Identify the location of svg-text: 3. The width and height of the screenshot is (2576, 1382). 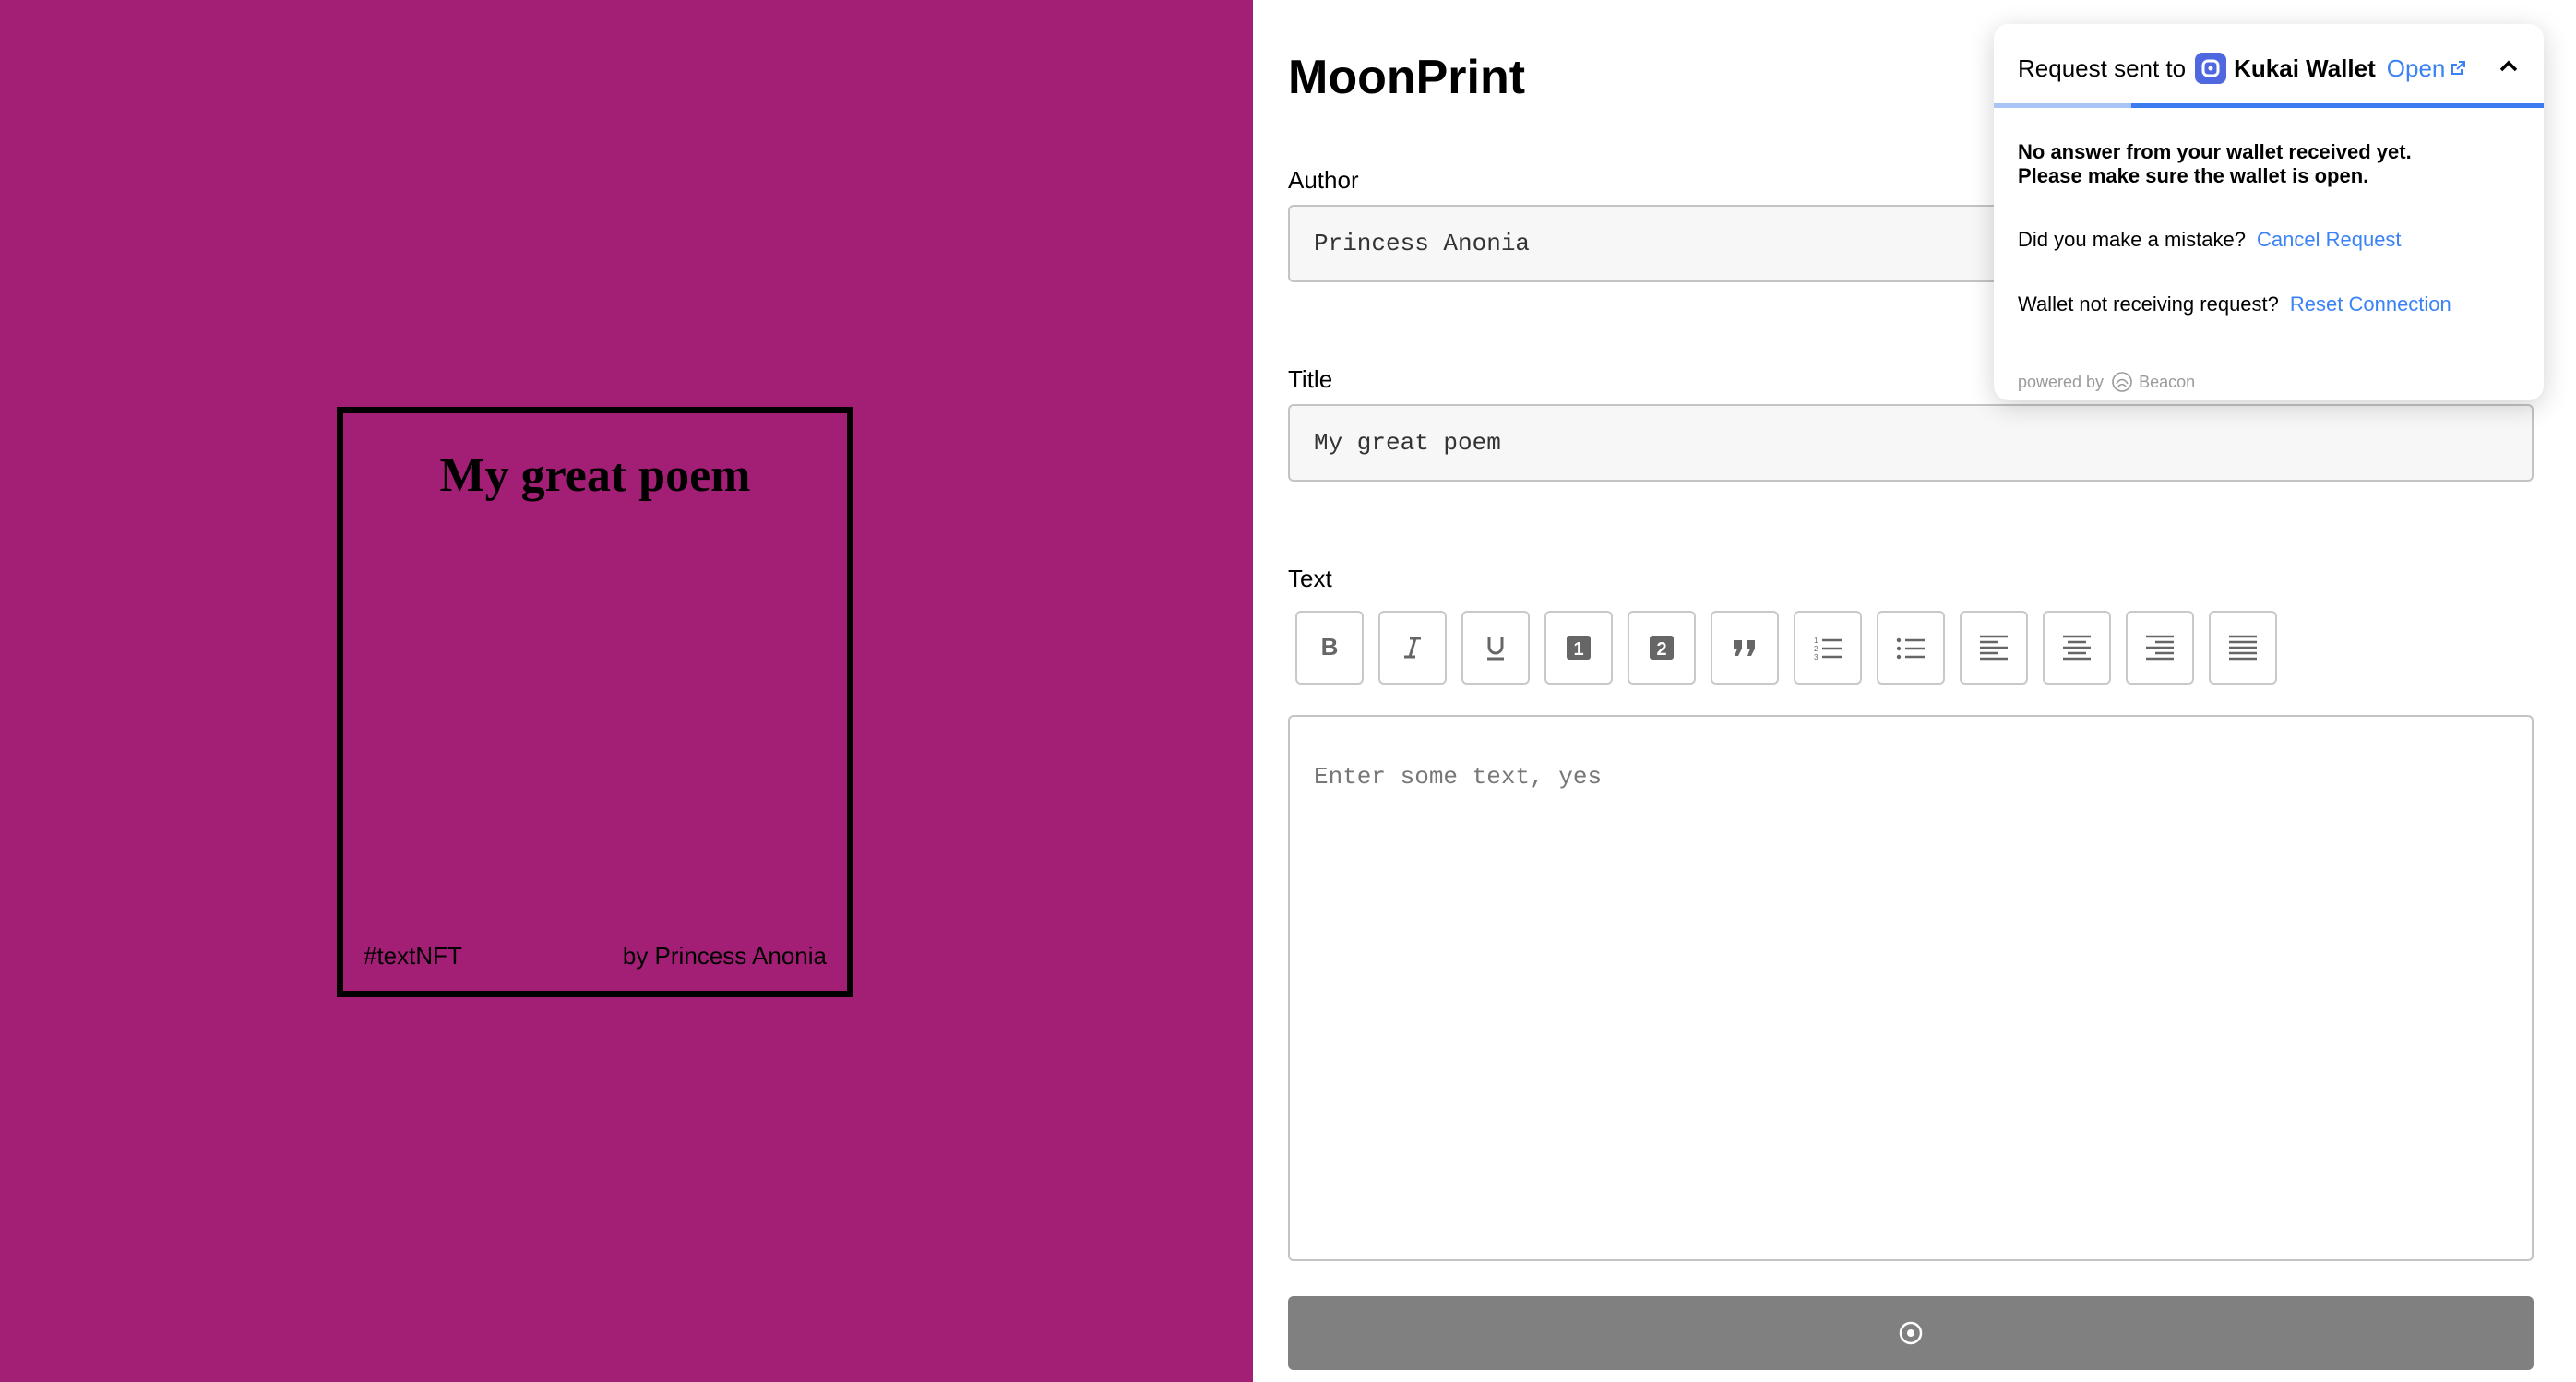
(1816, 657).